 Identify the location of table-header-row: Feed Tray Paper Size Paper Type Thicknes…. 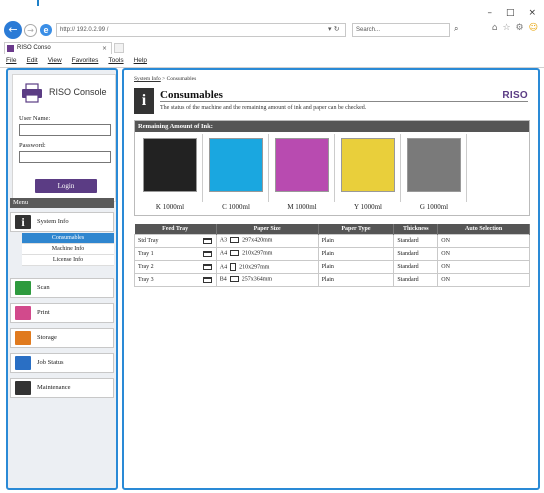
(332, 229).